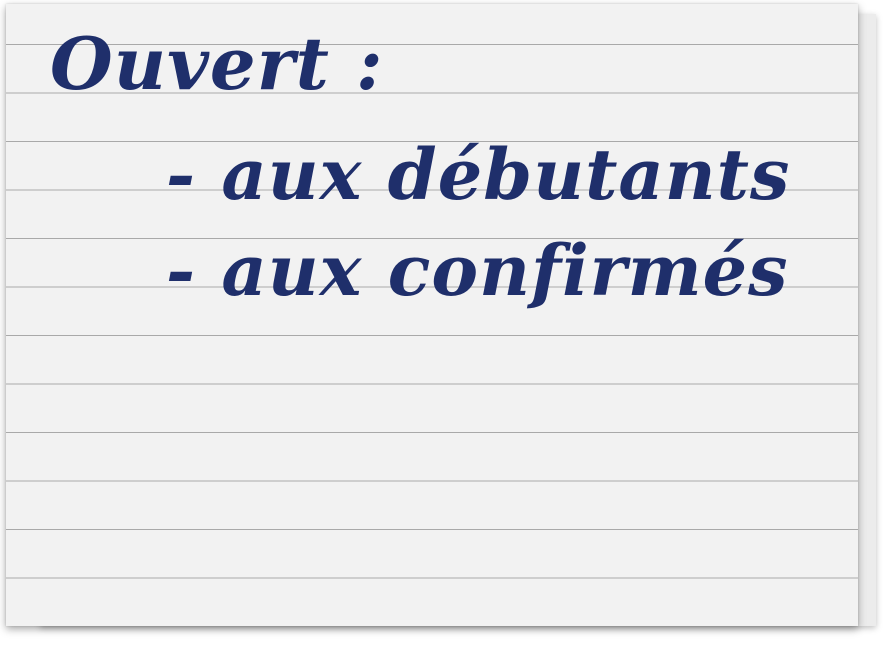 Image resolution: width=884 pixels, height=646 pixels. Describe the element at coordinates (477, 270) in the screenshot. I see `note-item-experienced: - aux confirmés` at that location.